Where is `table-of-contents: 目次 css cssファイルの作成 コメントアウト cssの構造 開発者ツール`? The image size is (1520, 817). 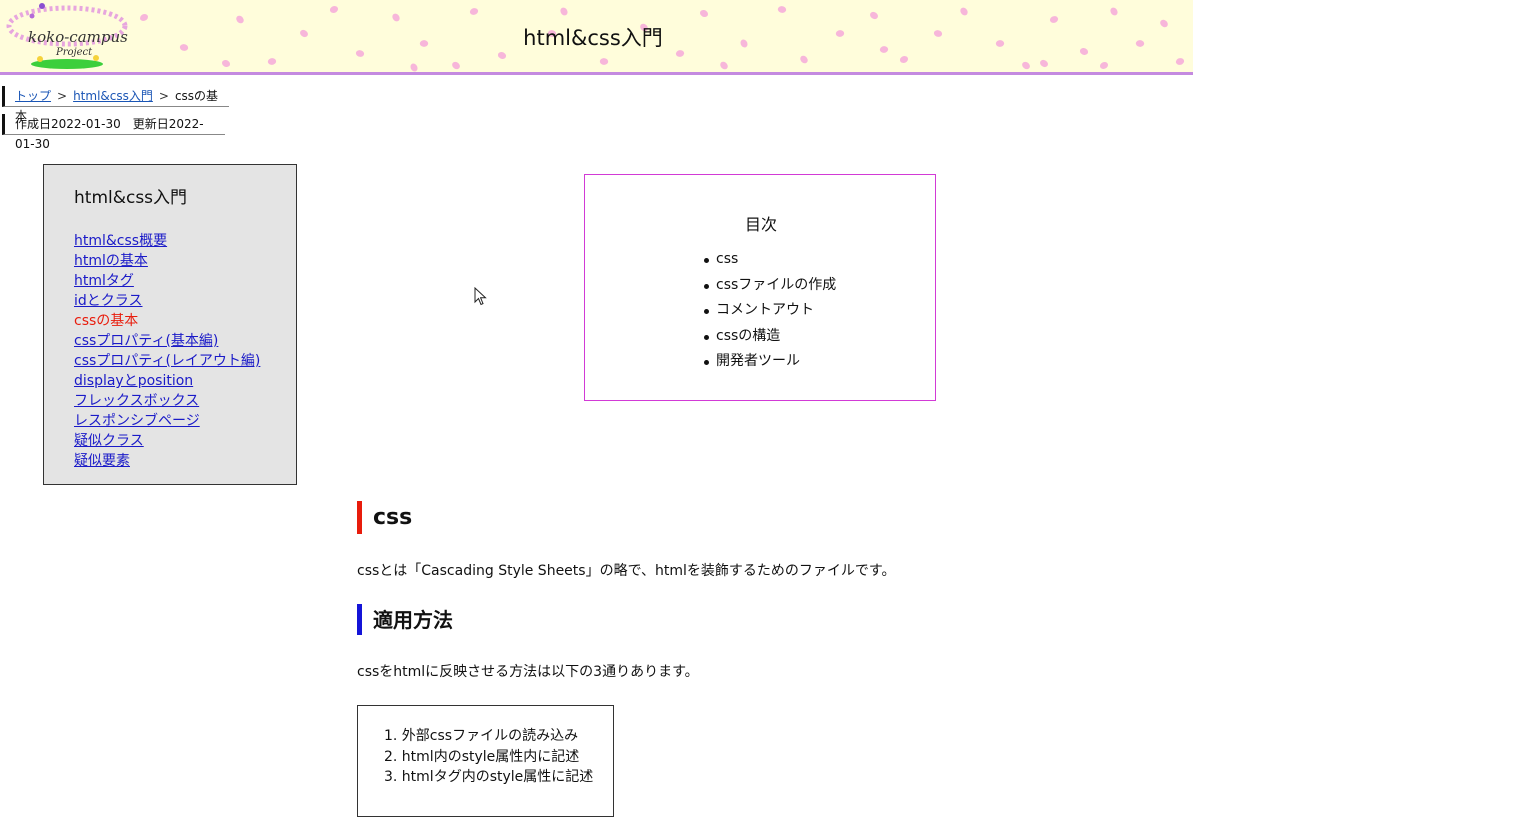
table-of-contents: 目次 css cssファイルの作成 コメントアウト cssの構造 開発者ツール is located at coordinates (760, 287).